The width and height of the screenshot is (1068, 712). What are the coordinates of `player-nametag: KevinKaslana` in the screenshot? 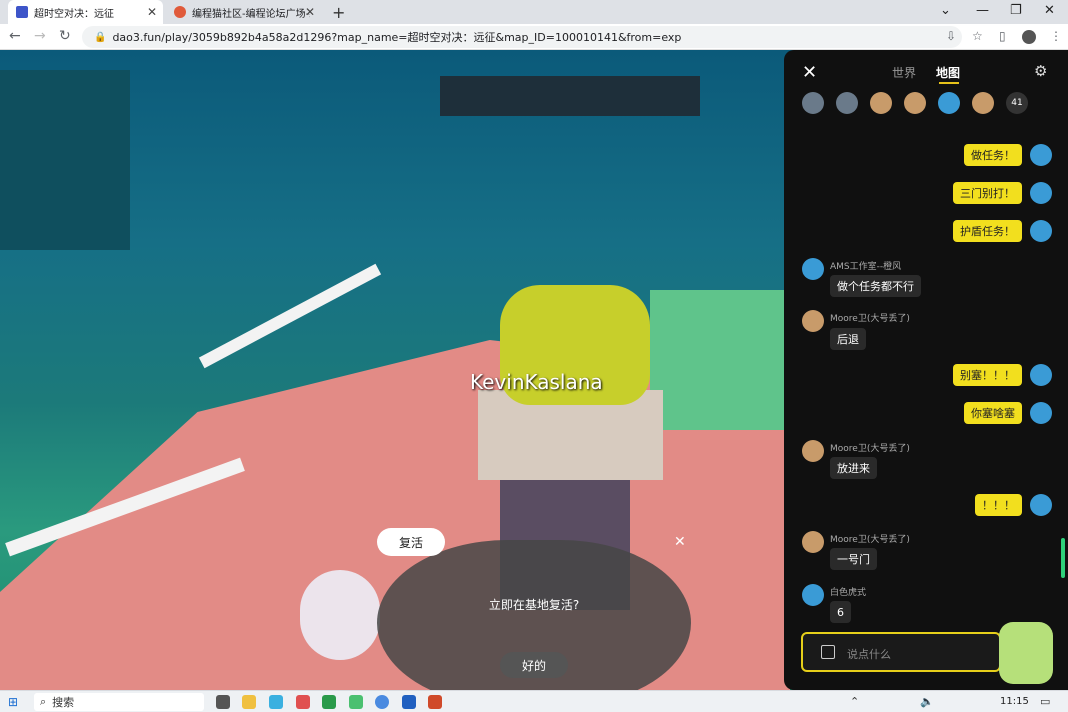 It's located at (536, 382).